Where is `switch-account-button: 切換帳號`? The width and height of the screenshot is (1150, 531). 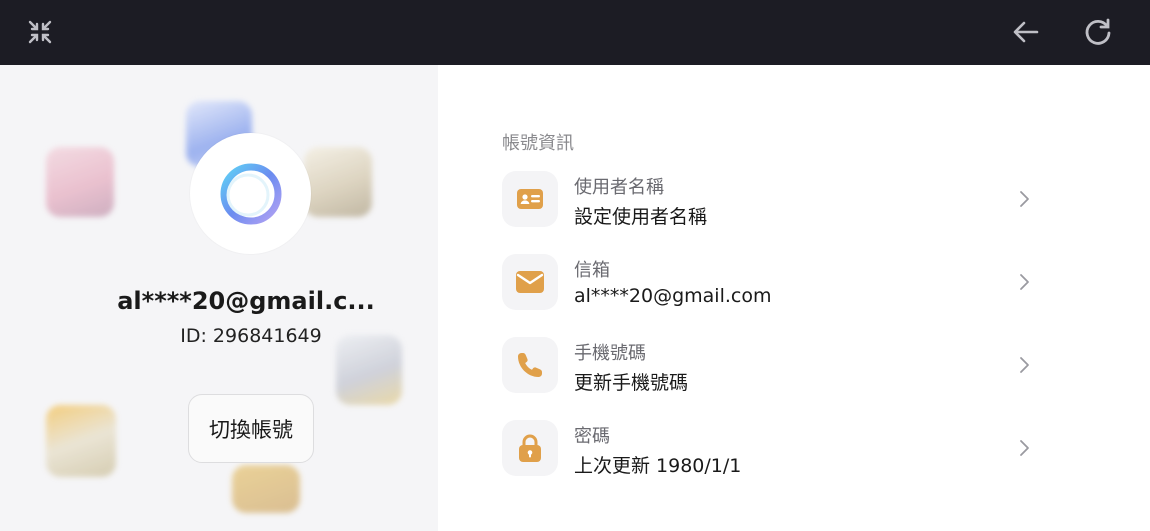
switch-account-button: 切換帳號 is located at coordinates (251, 428).